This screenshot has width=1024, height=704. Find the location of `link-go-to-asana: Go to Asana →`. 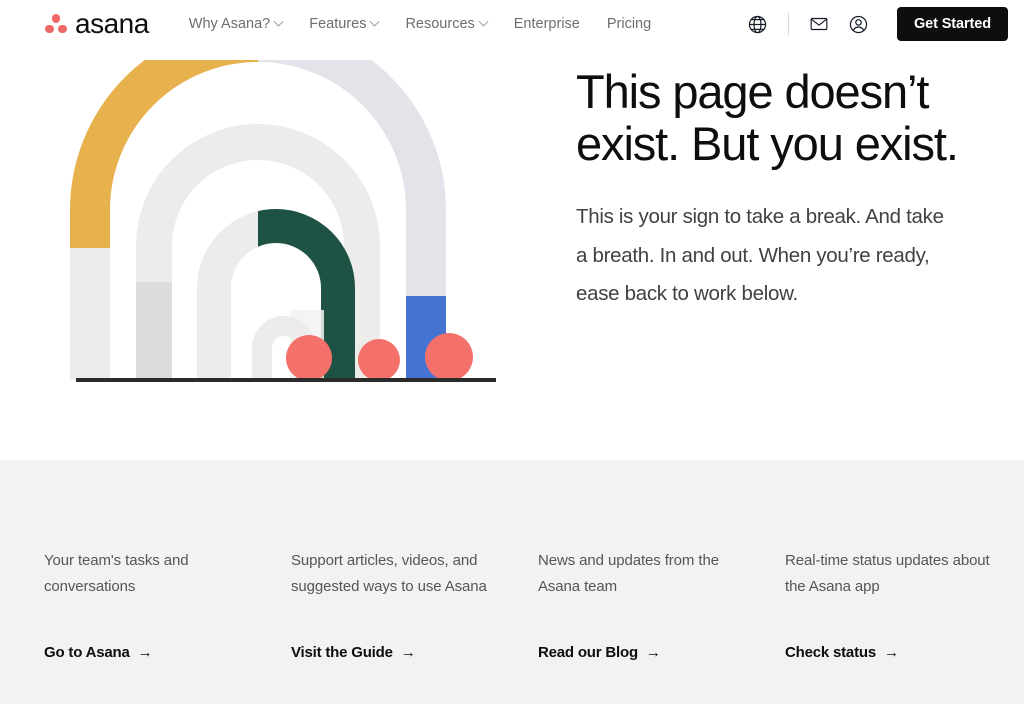

link-go-to-asana: Go to Asana → is located at coordinates (98, 652).